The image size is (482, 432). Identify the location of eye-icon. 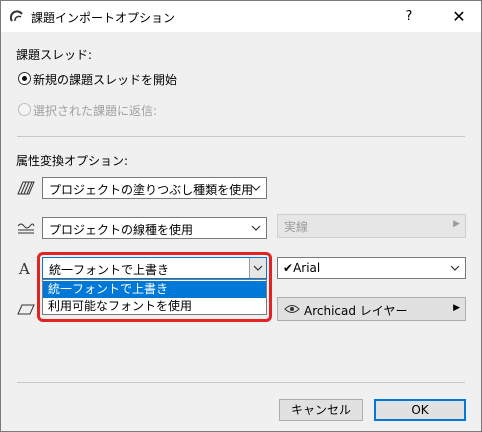
(292, 309).